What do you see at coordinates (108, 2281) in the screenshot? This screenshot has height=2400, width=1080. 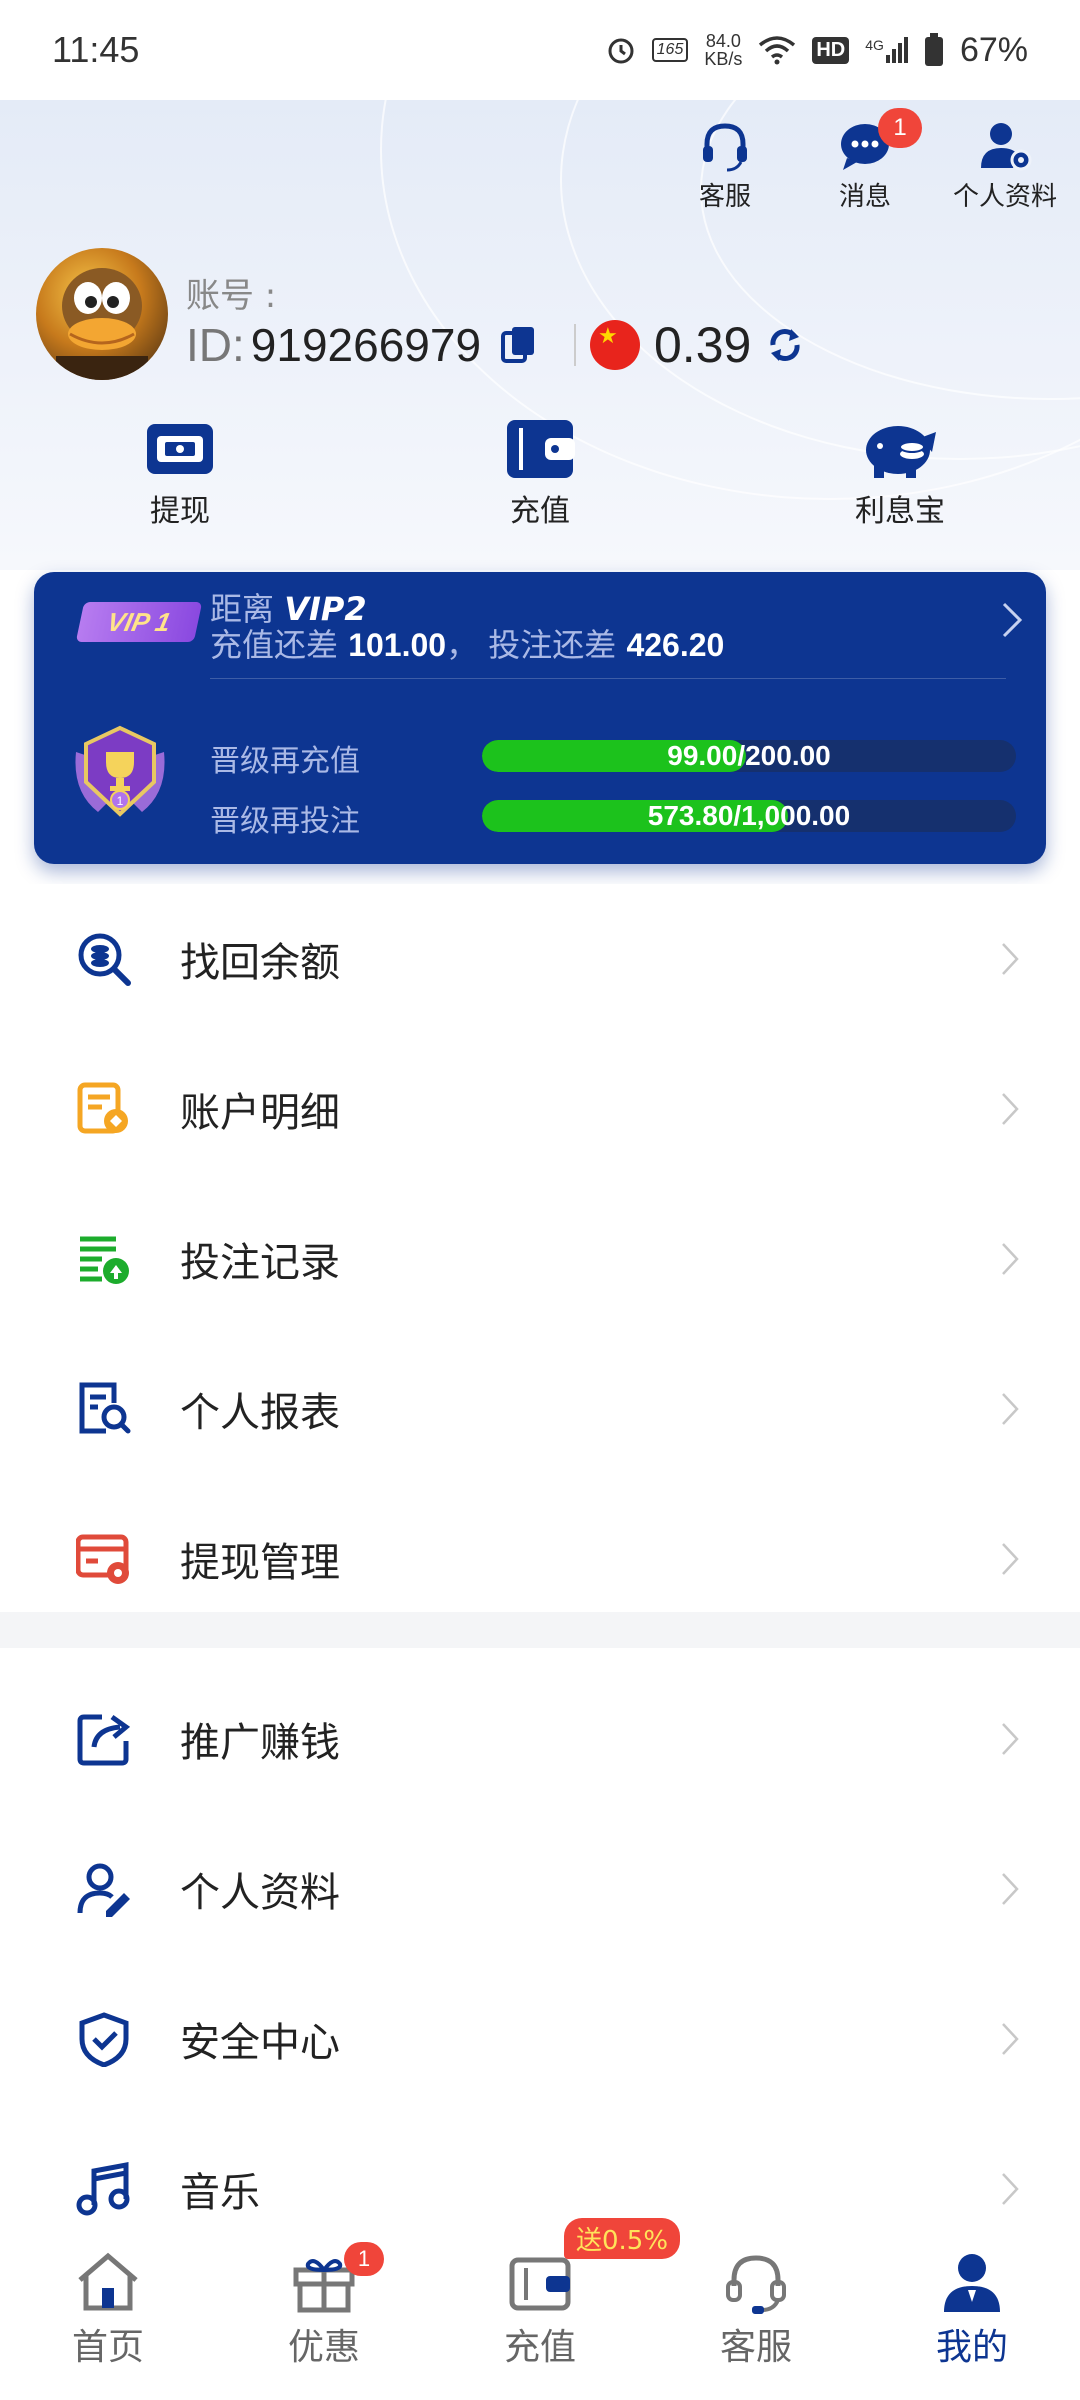 I see `home-icon` at bounding box center [108, 2281].